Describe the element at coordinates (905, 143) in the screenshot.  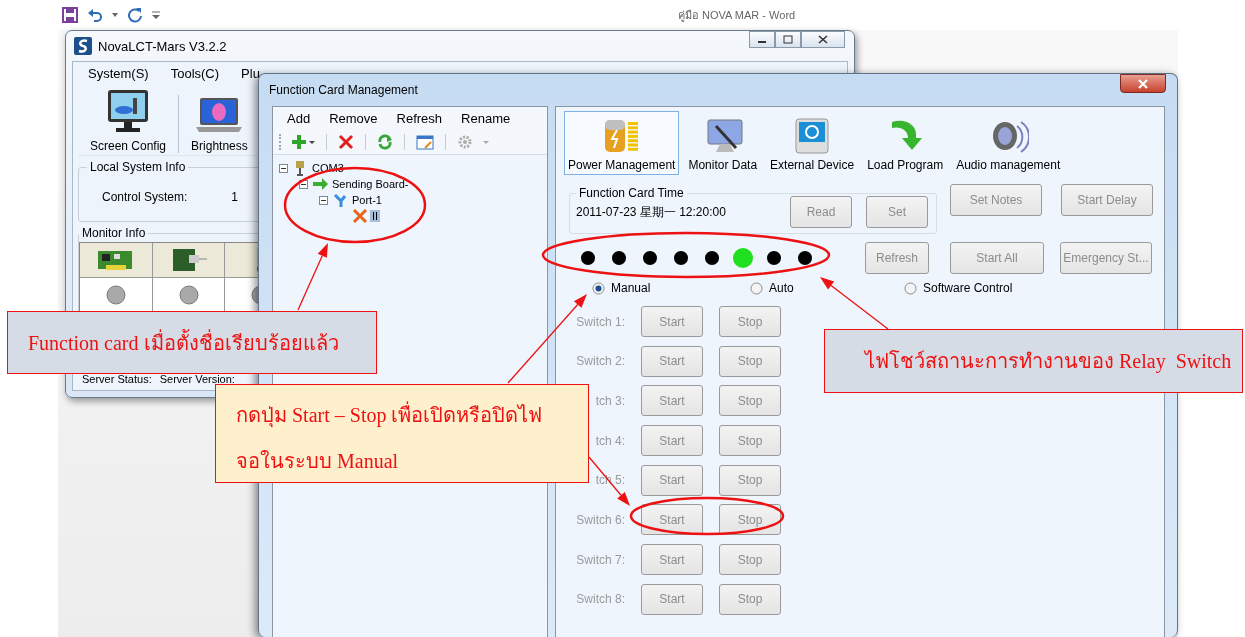
I see `tool-tab: Load Program` at that location.